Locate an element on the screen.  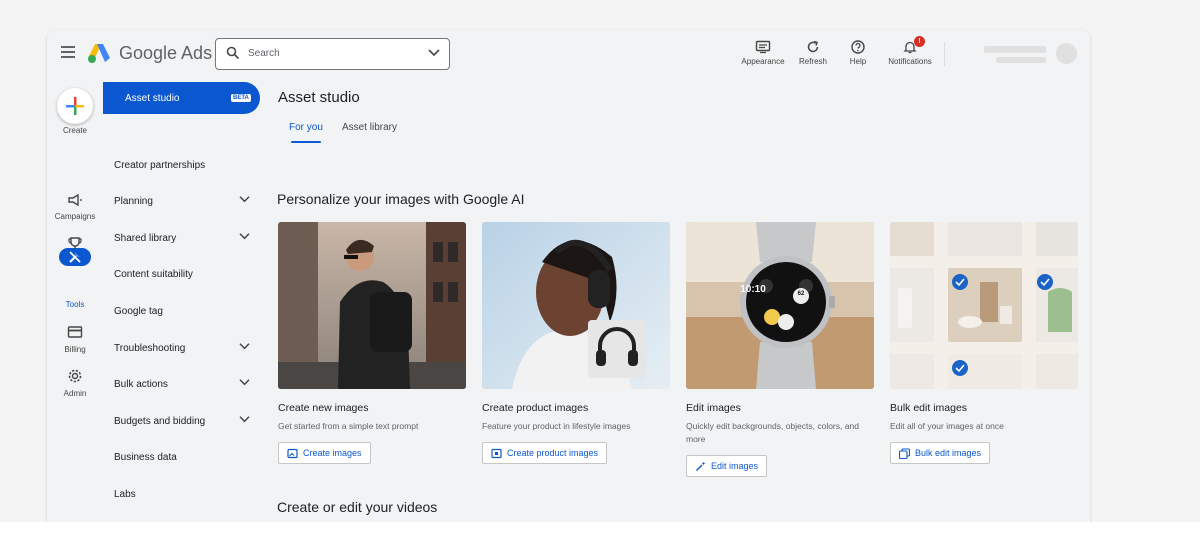
tab-for-you: For you is located at coordinates (306, 127).